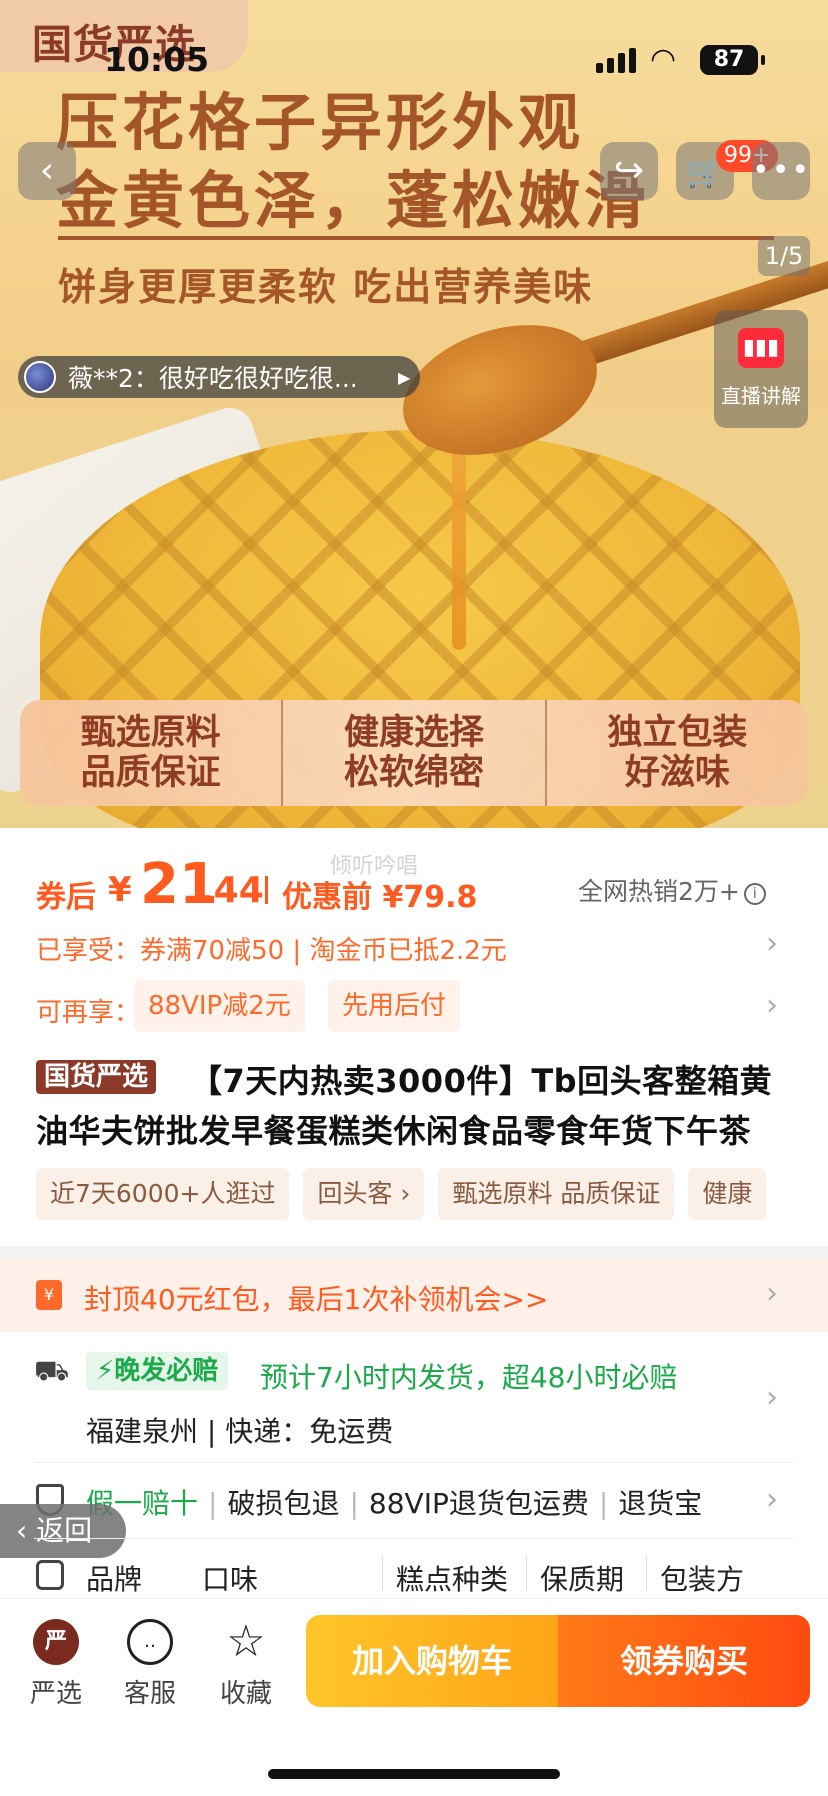 The image size is (828, 1796). Describe the element at coordinates (66, 897) in the screenshot. I see `after-coupon-label: 券后` at that location.